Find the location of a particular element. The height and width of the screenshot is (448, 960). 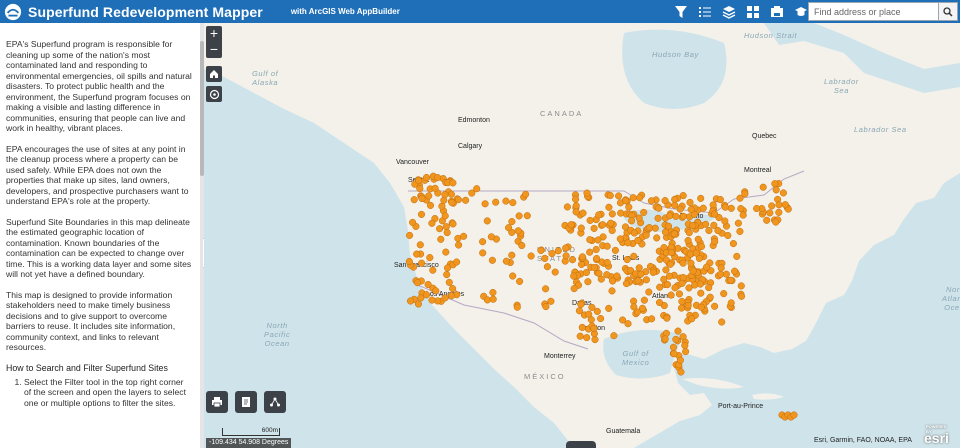

search-button is located at coordinates (948, 11).